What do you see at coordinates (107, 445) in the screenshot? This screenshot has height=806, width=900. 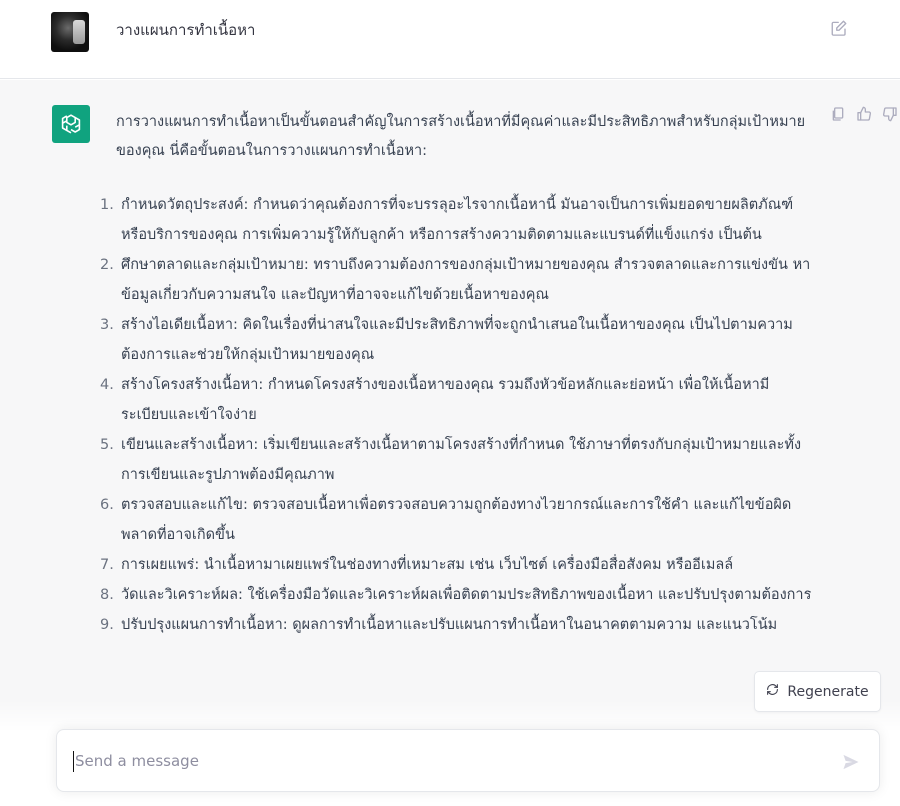 I see `list-number: 5.` at bounding box center [107, 445].